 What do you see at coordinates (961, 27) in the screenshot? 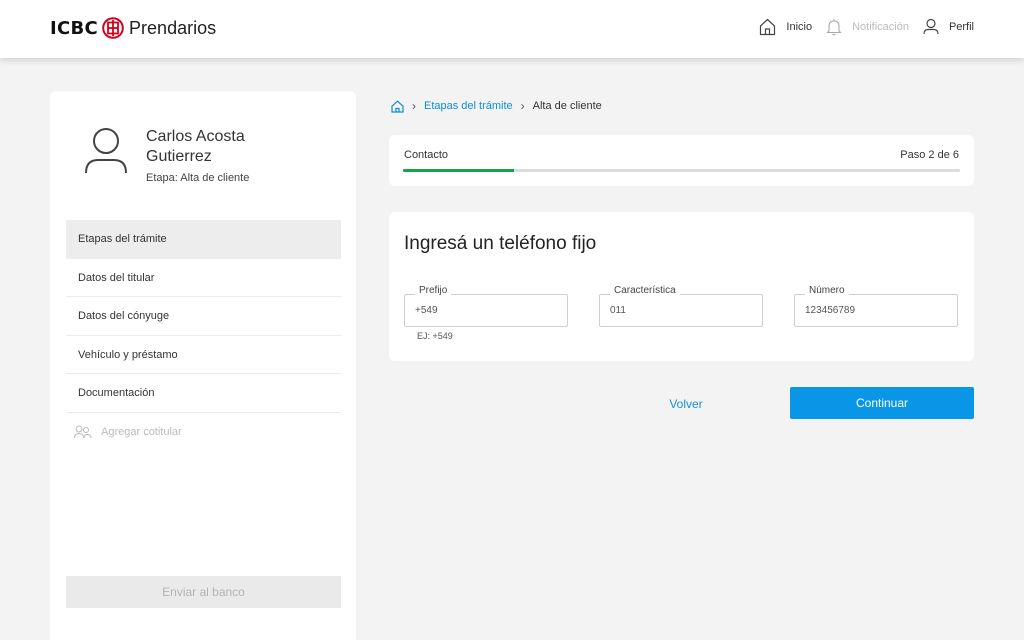
I see `nav-profile-label: Perfil` at bounding box center [961, 27].